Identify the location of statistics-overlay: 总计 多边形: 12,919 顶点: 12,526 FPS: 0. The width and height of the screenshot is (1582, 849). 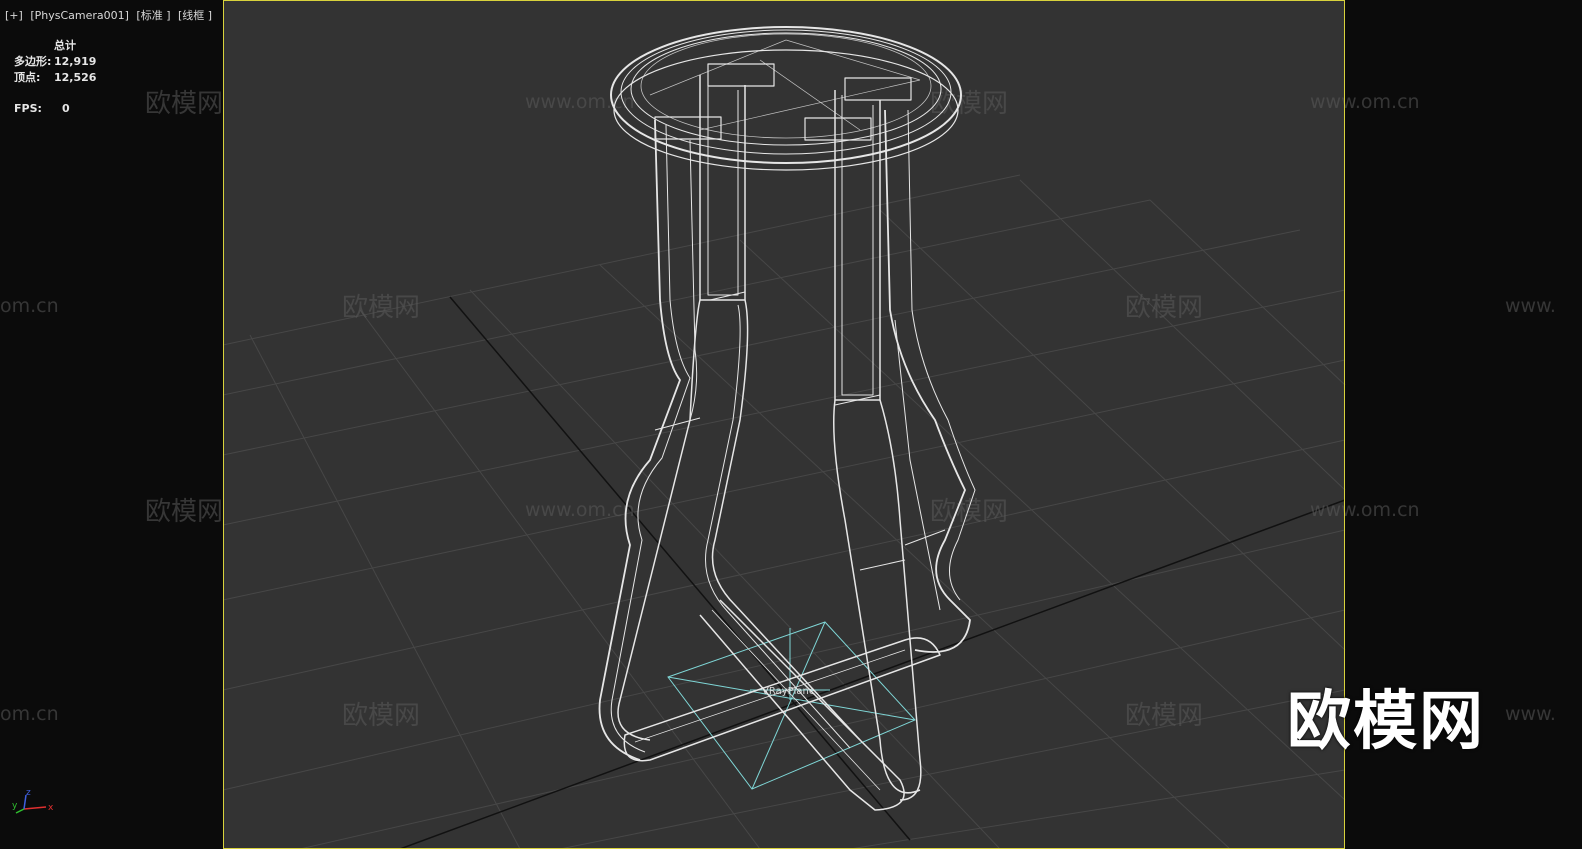
(55, 77).